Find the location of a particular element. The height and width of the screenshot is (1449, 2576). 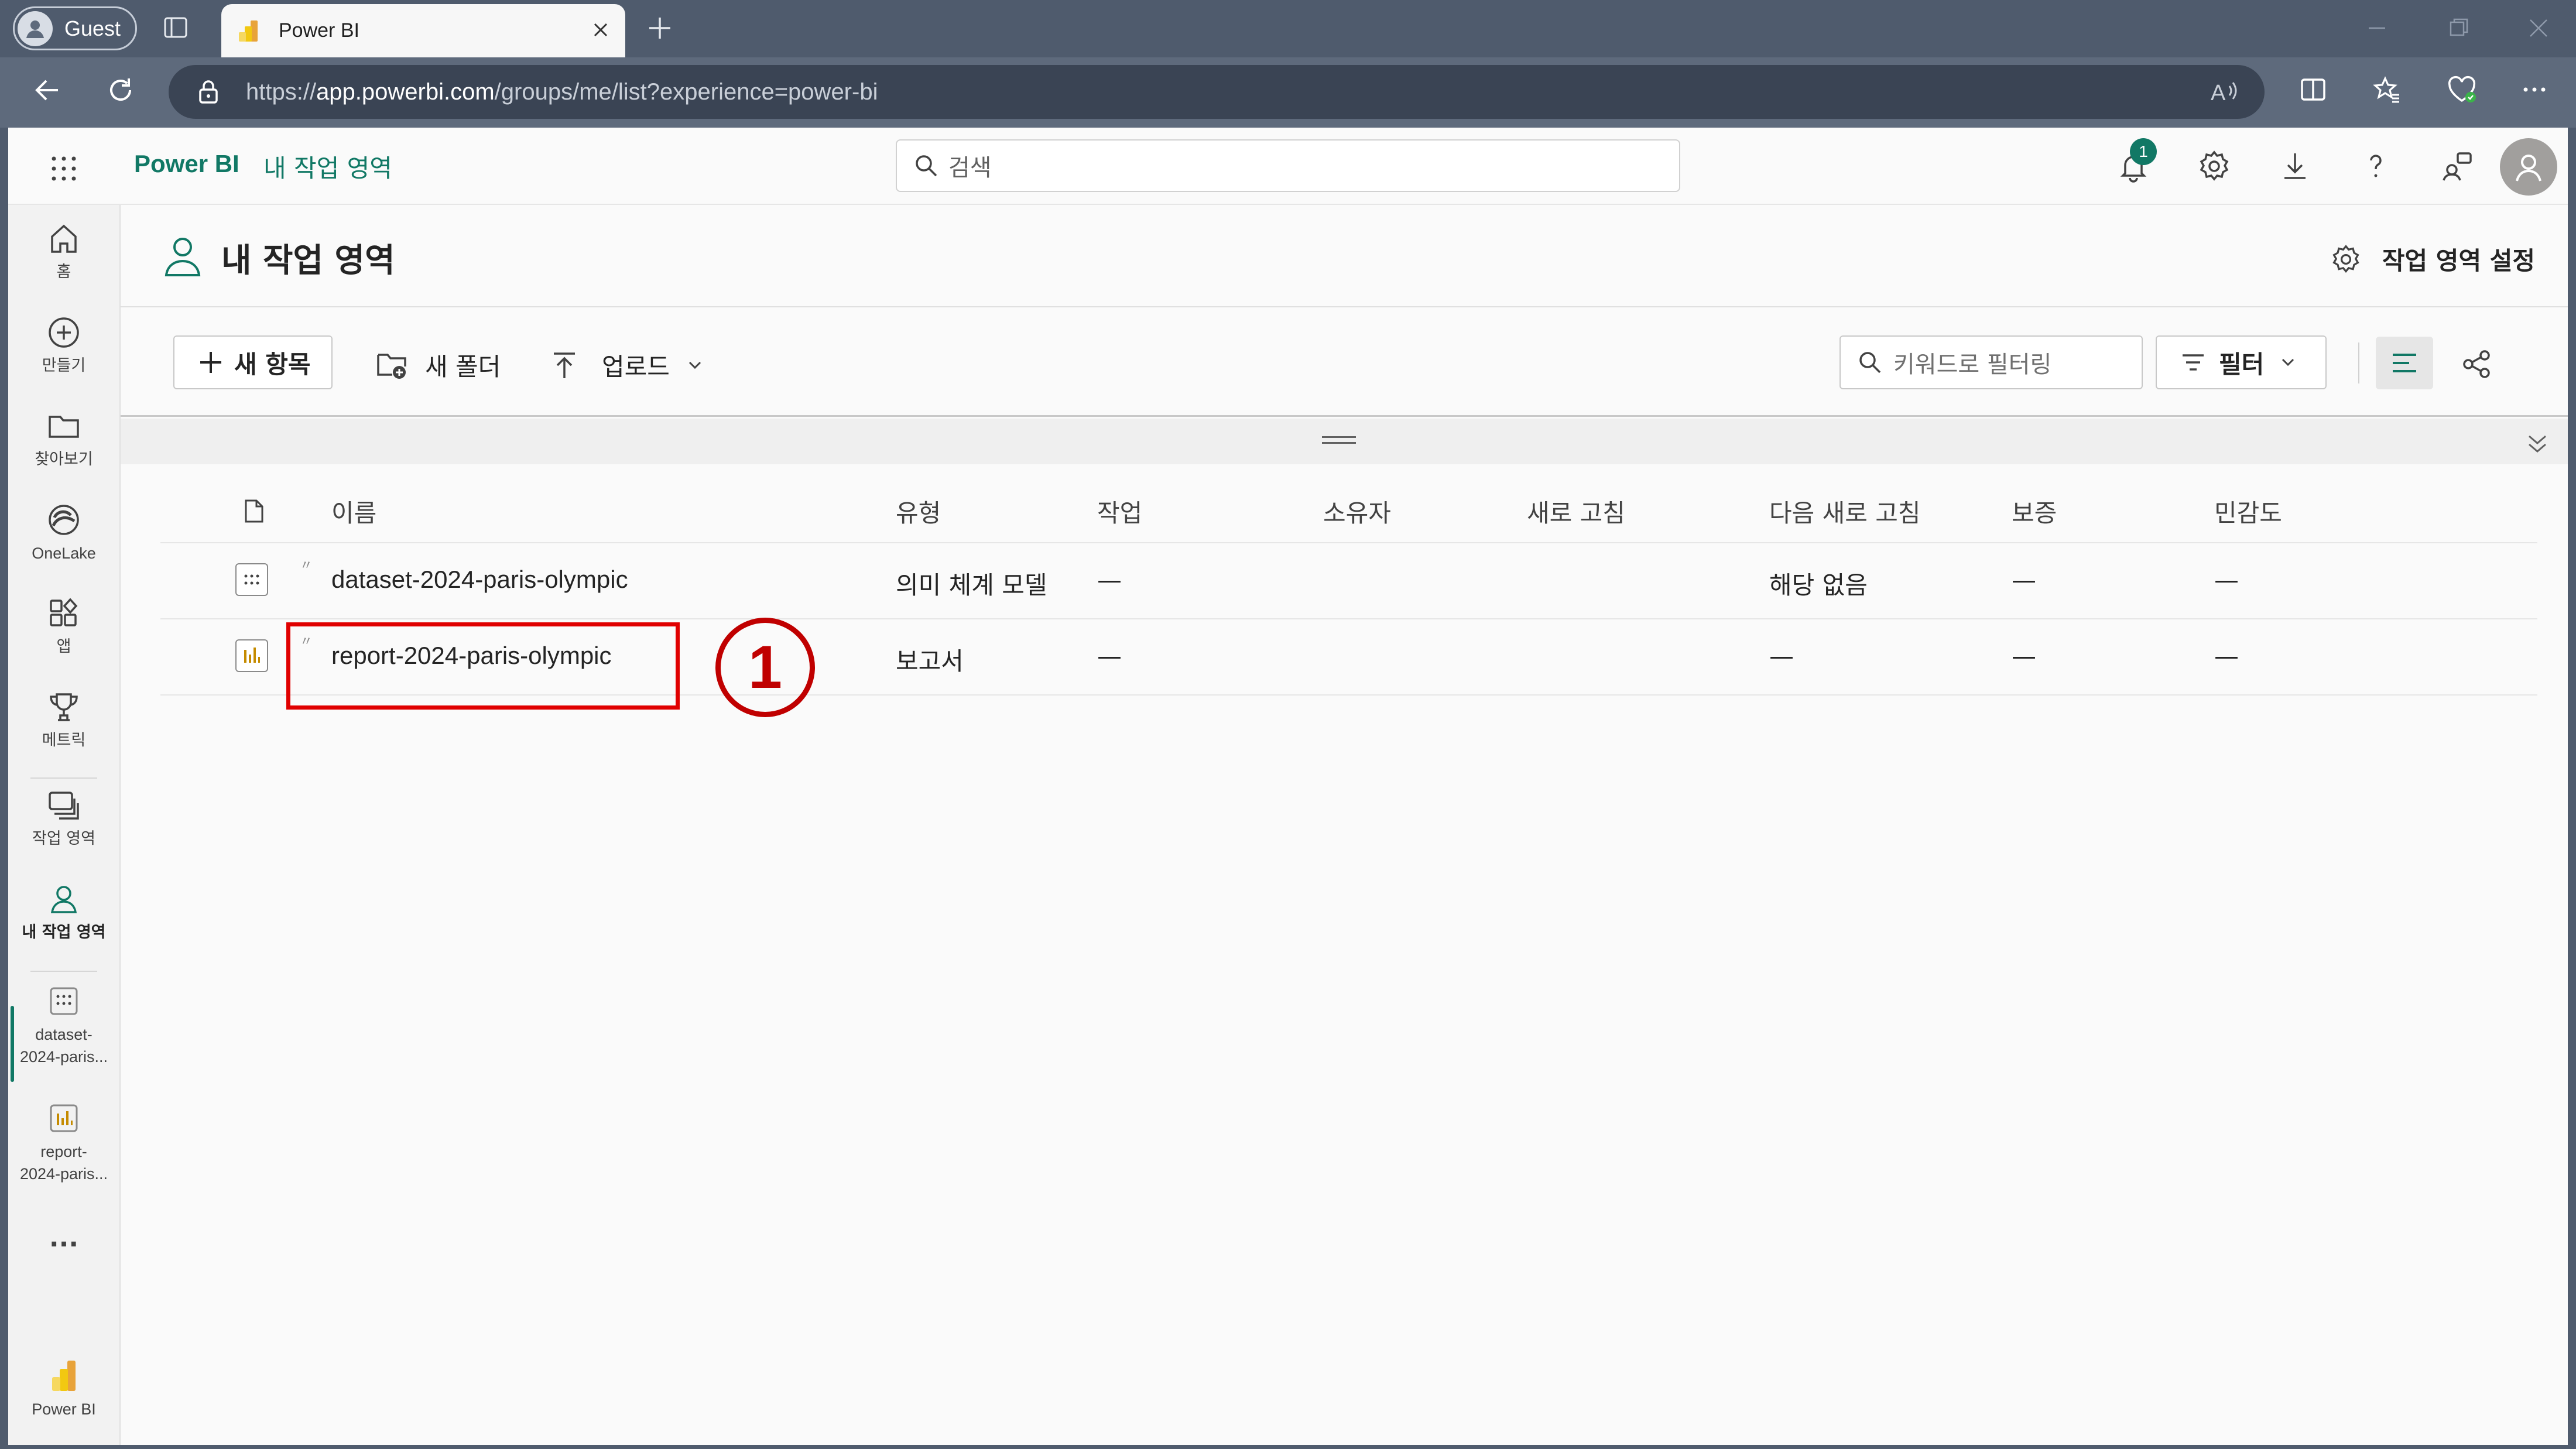

search-placeholder: 검색 is located at coordinates (970, 168).